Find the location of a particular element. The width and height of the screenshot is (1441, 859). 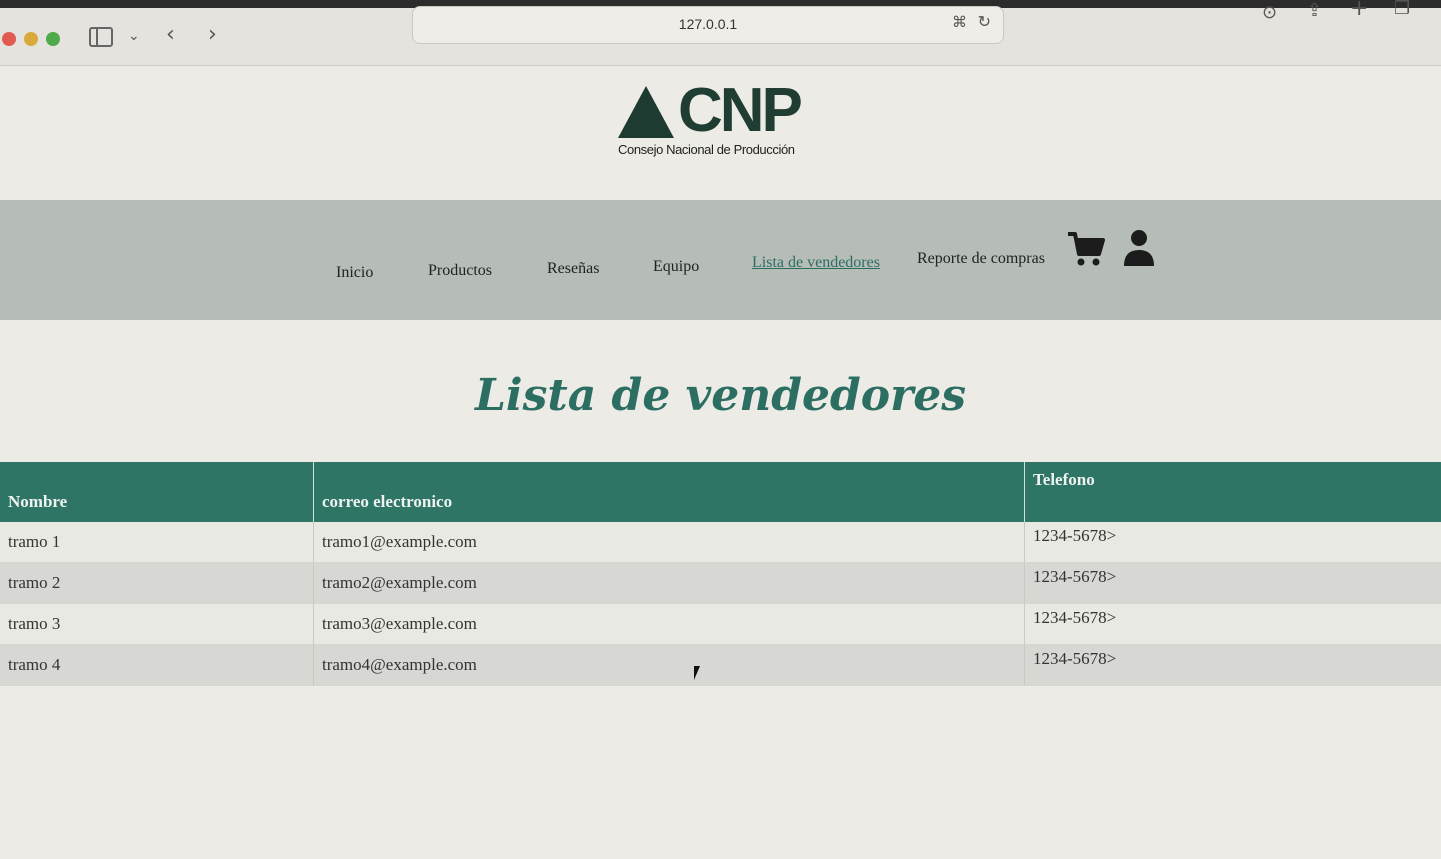

column-header-telefono: Telefono is located at coordinates (1233, 492).